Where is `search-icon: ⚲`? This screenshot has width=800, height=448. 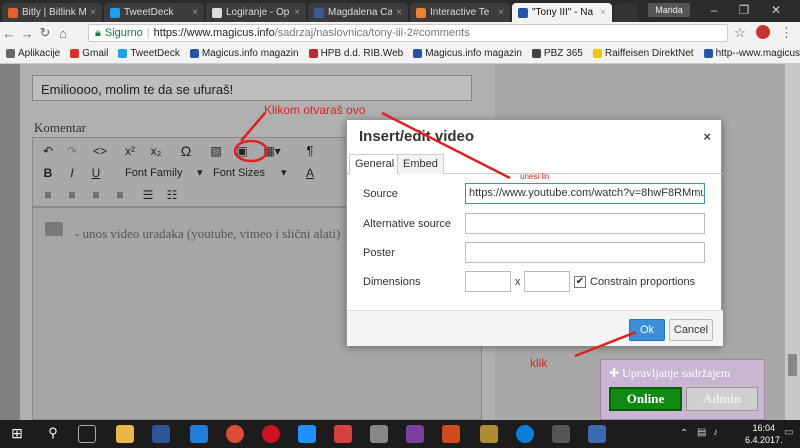 search-icon: ⚲ is located at coordinates (53, 434).